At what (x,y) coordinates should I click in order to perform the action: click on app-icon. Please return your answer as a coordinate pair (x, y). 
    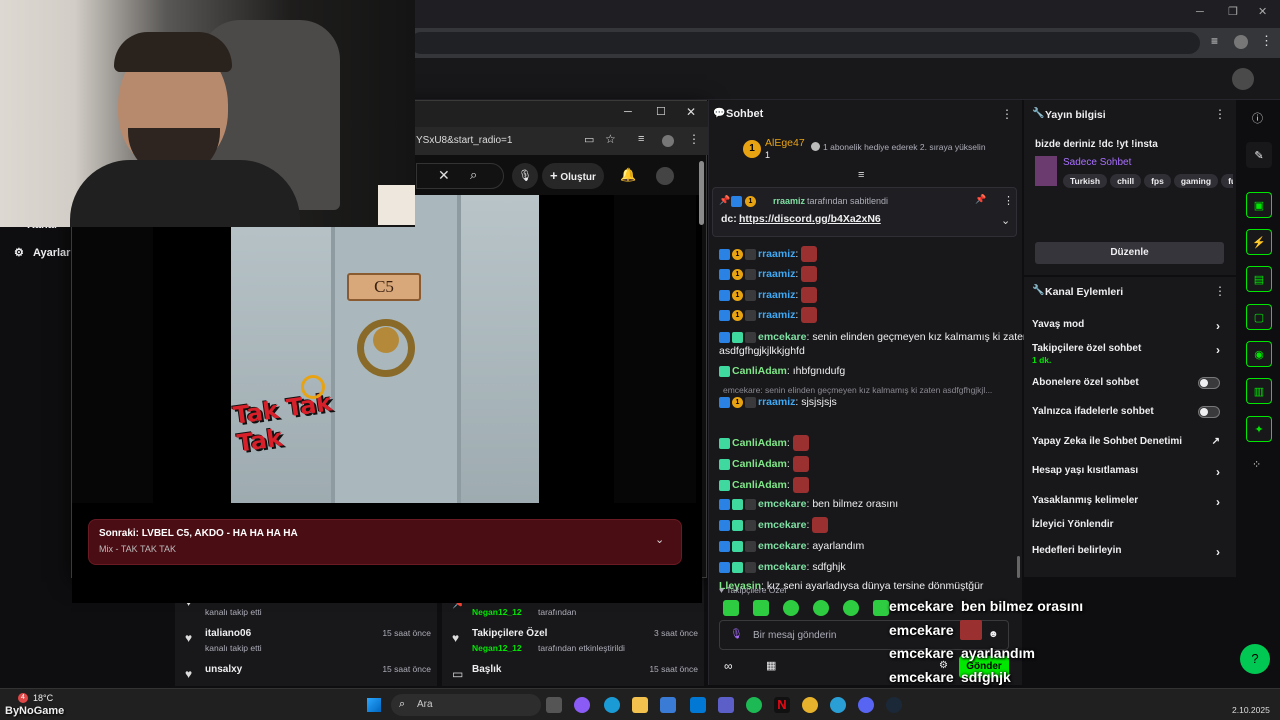
    Looking at the image, I should click on (838, 705).